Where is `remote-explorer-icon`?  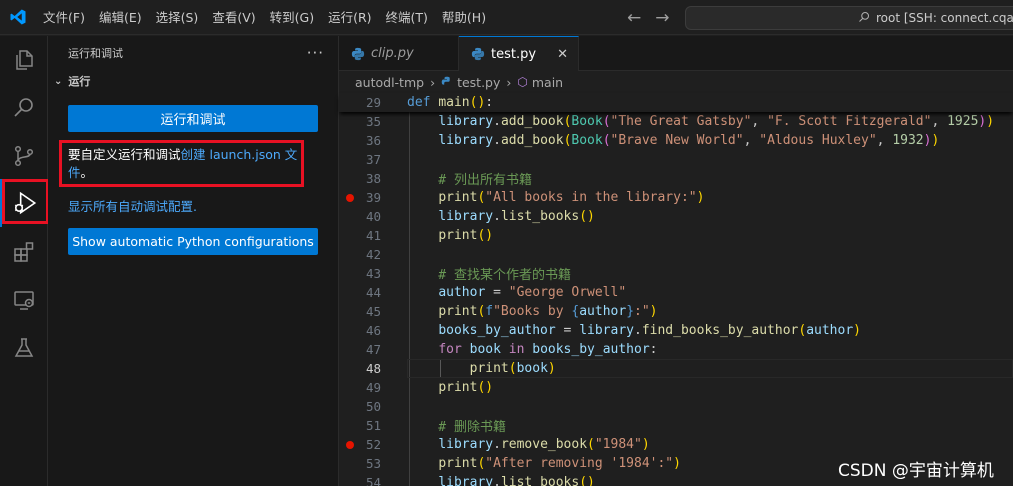 remote-explorer-icon is located at coordinates (24, 300).